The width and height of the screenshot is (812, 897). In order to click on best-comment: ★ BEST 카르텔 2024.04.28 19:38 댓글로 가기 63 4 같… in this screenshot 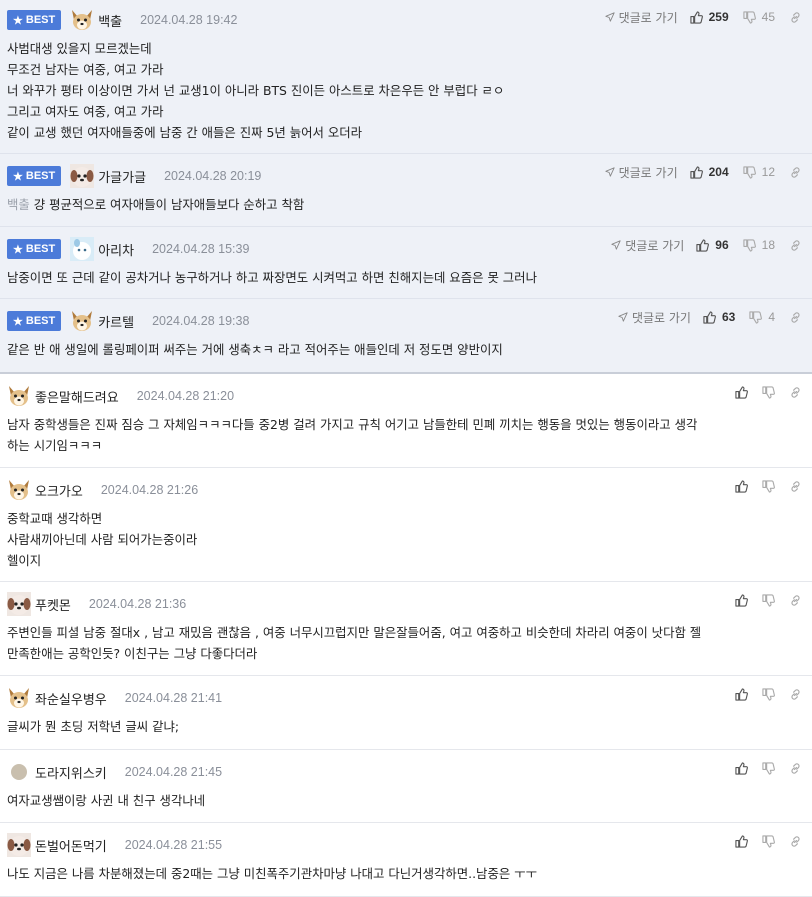, I will do `click(406, 336)`.